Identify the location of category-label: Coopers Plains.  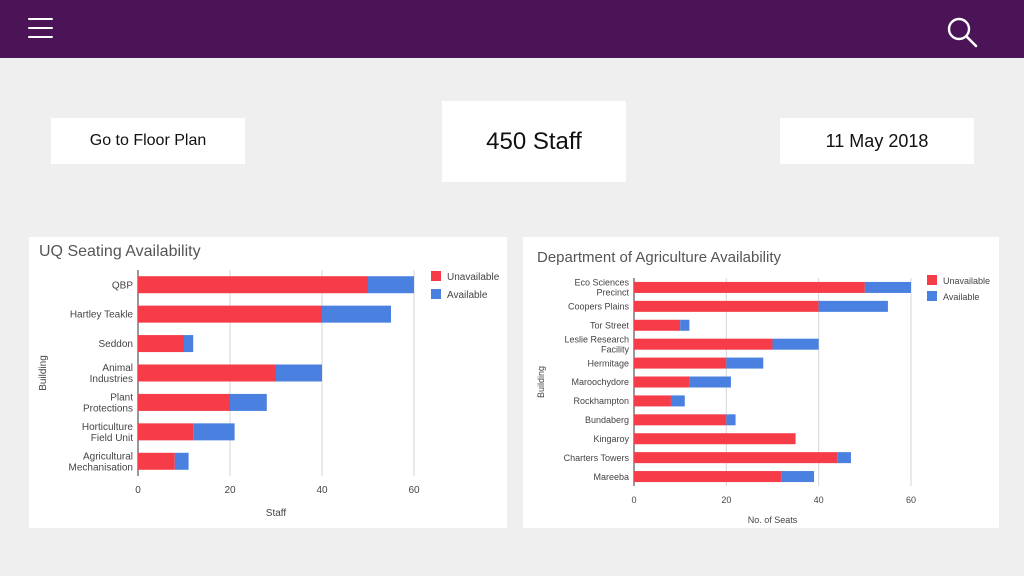
(599, 307).